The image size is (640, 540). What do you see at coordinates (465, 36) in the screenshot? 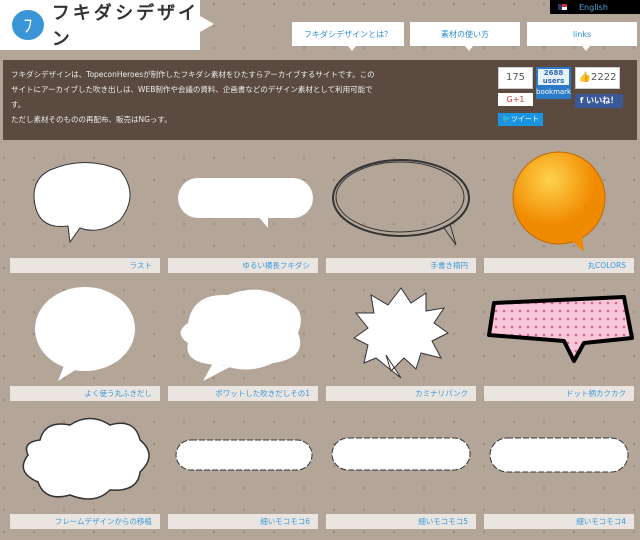
I see `nav-usage: 素材の使い方` at bounding box center [465, 36].